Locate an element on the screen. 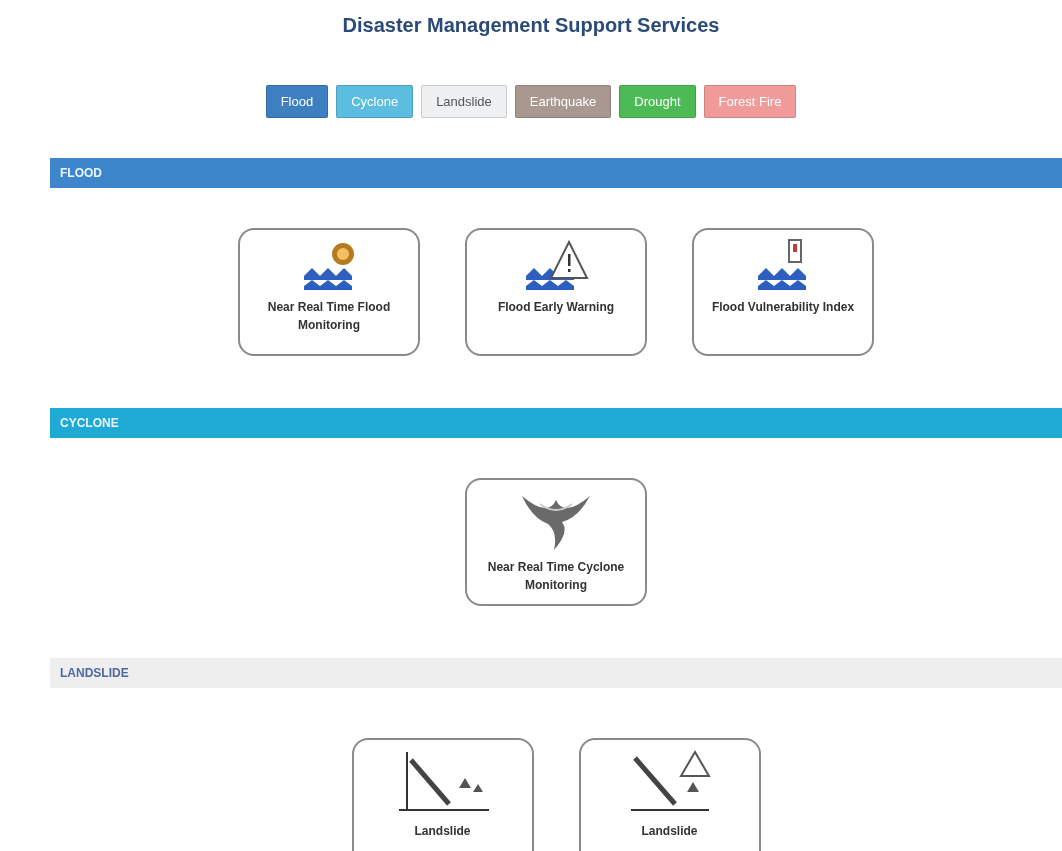 The image size is (1062, 851). category-tab: Flood is located at coordinates (297, 101).